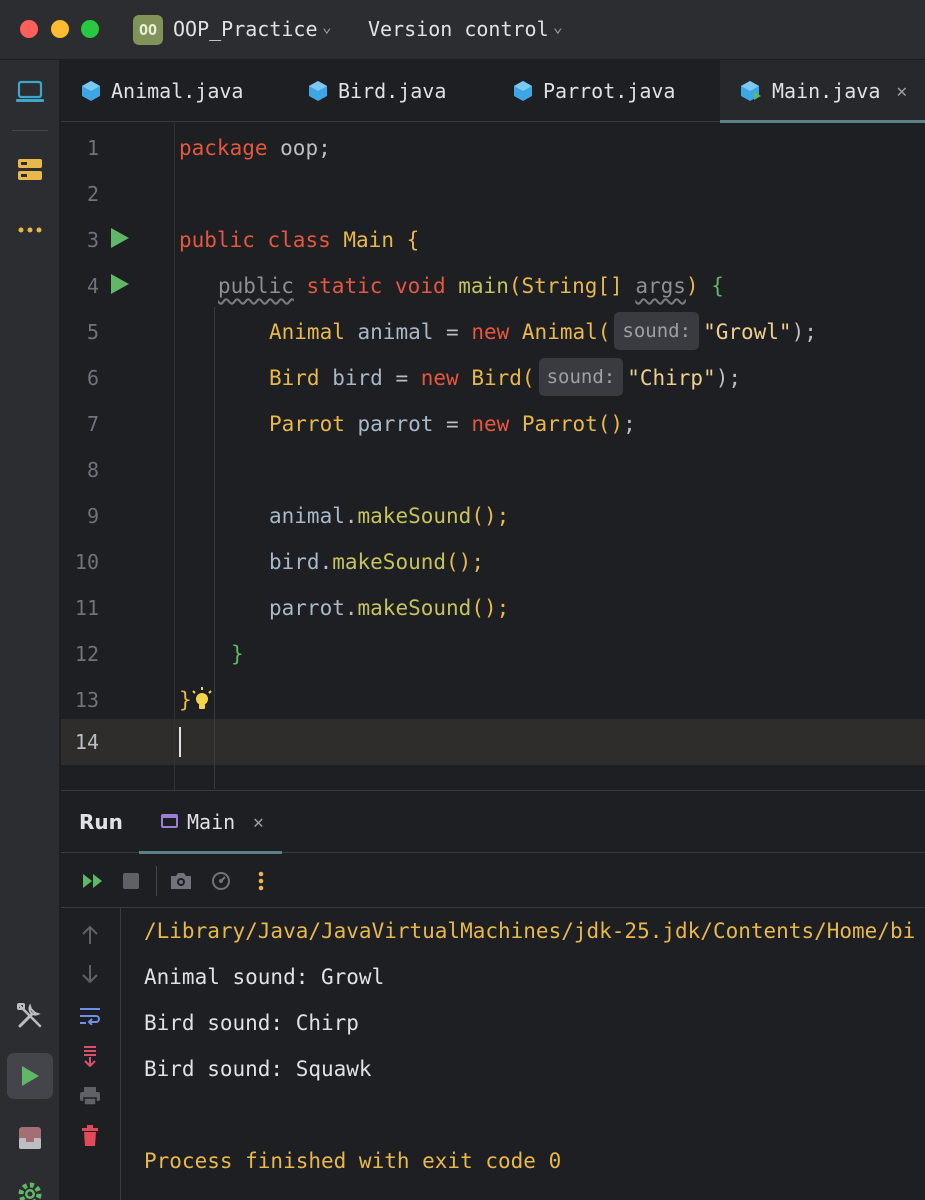  What do you see at coordinates (90, 29) in the screenshot?
I see `zoom-window-button` at bounding box center [90, 29].